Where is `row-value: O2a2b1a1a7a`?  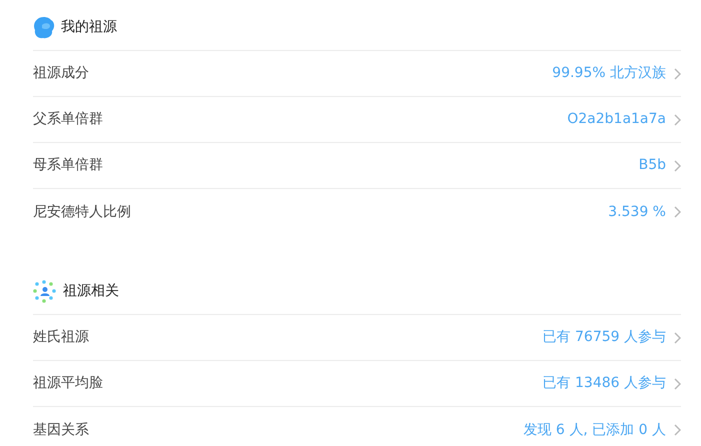 row-value: O2a2b1a1a7a is located at coordinates (616, 119).